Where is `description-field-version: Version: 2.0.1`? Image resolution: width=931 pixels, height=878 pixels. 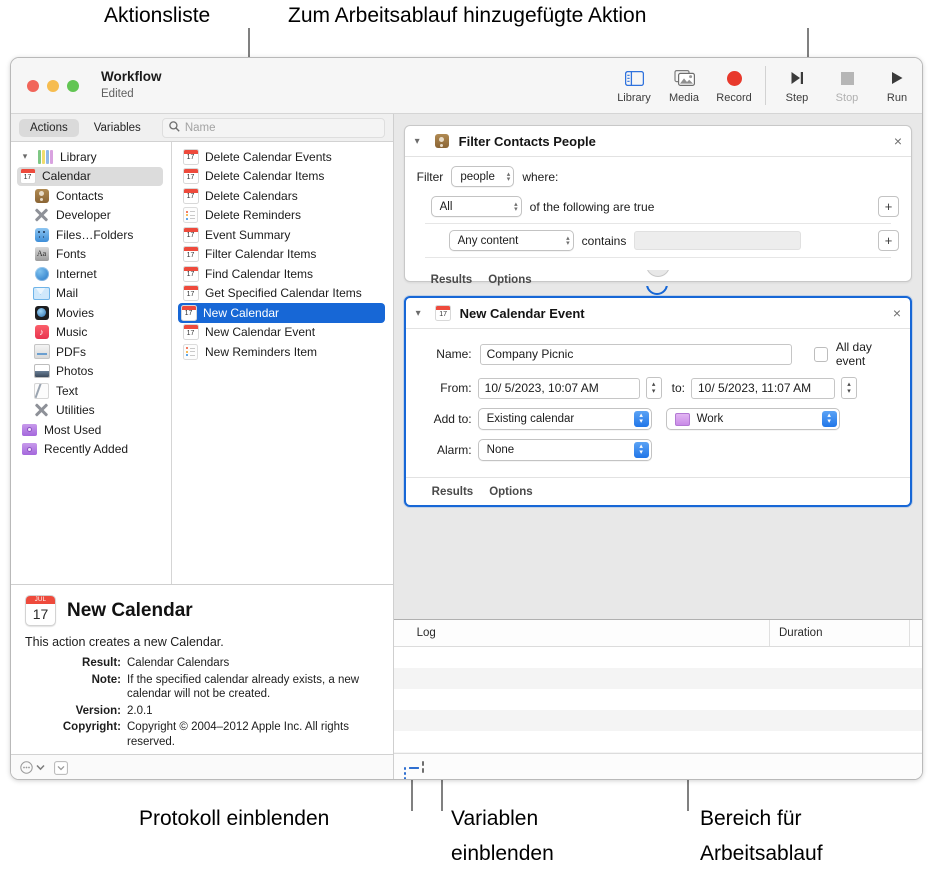
description-field-version: Version: 2.0.1 is located at coordinates (202, 711).